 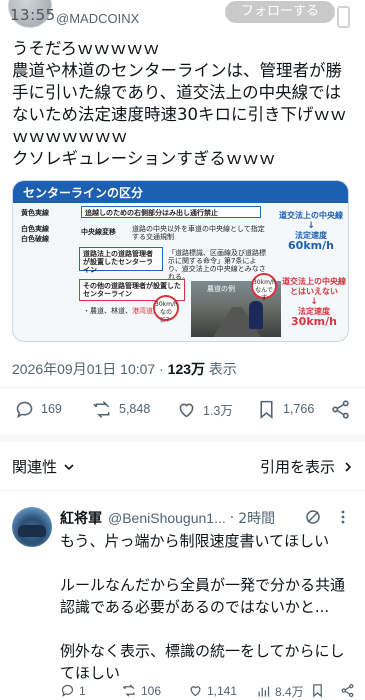 I want to click on officer-figure, so click(x=256, y=315).